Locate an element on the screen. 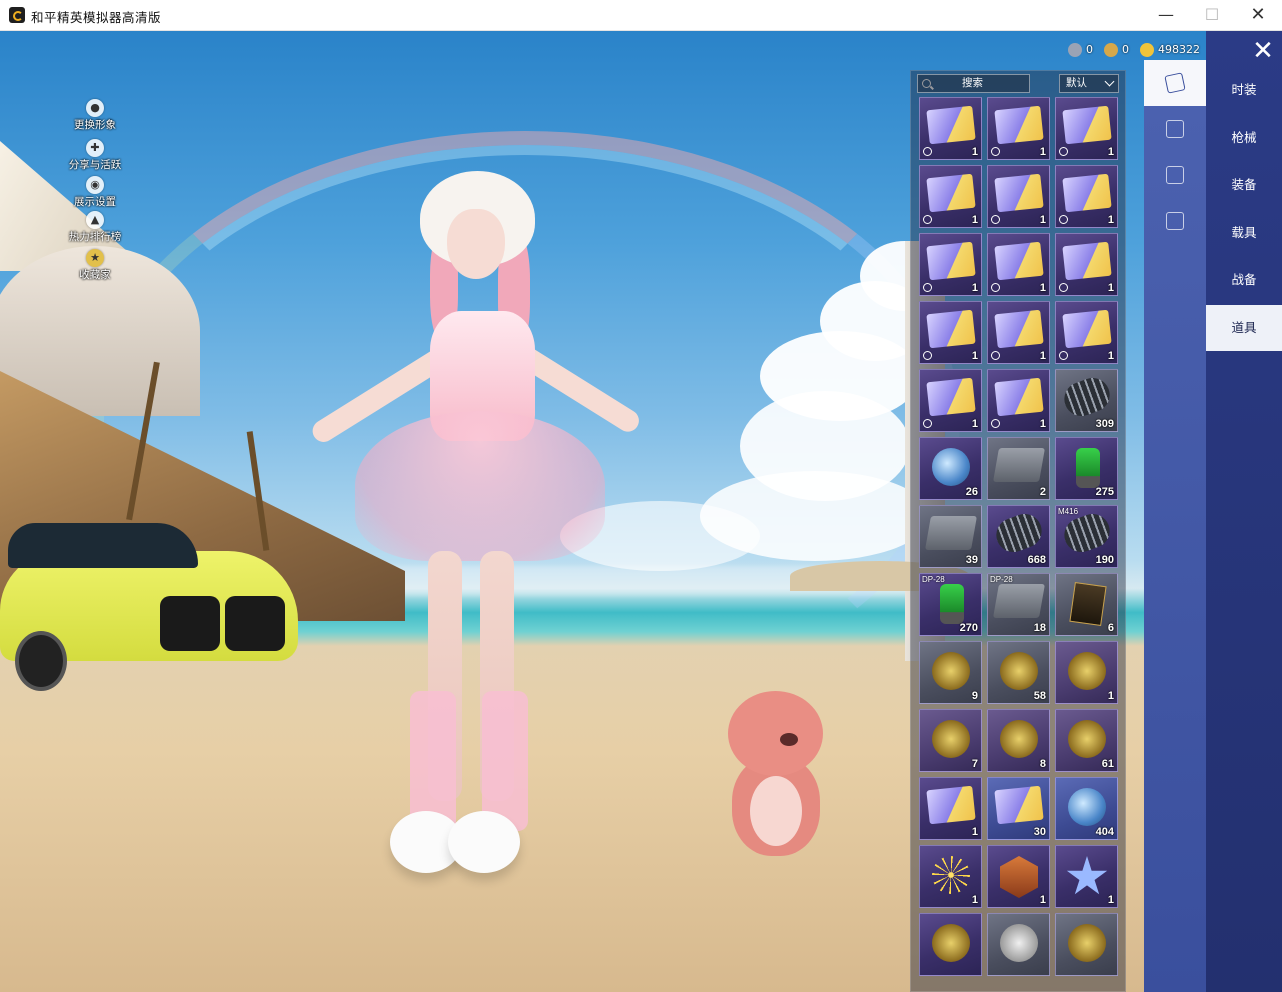 The width and height of the screenshot is (1282, 992). star-icon is located at coordinates (1087, 875).